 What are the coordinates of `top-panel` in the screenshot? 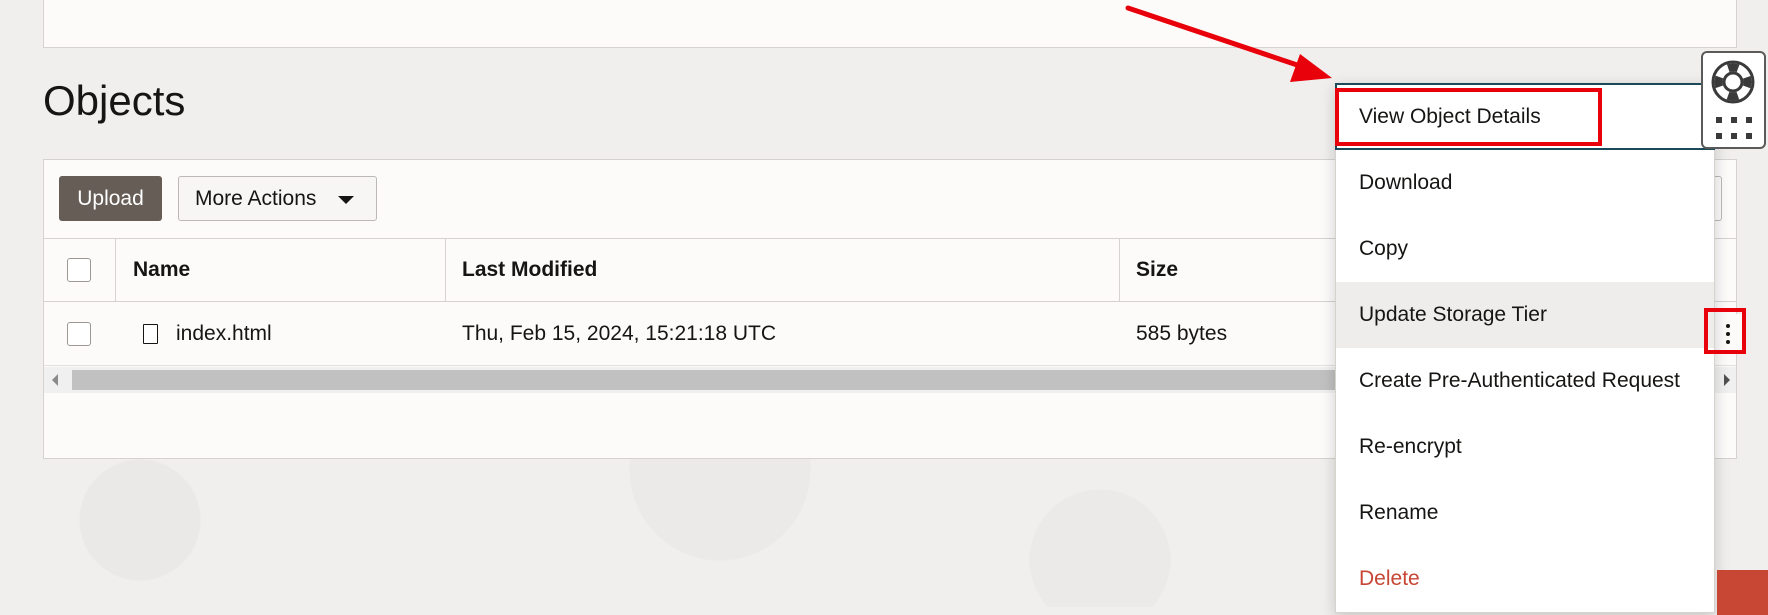 It's located at (890, 24).